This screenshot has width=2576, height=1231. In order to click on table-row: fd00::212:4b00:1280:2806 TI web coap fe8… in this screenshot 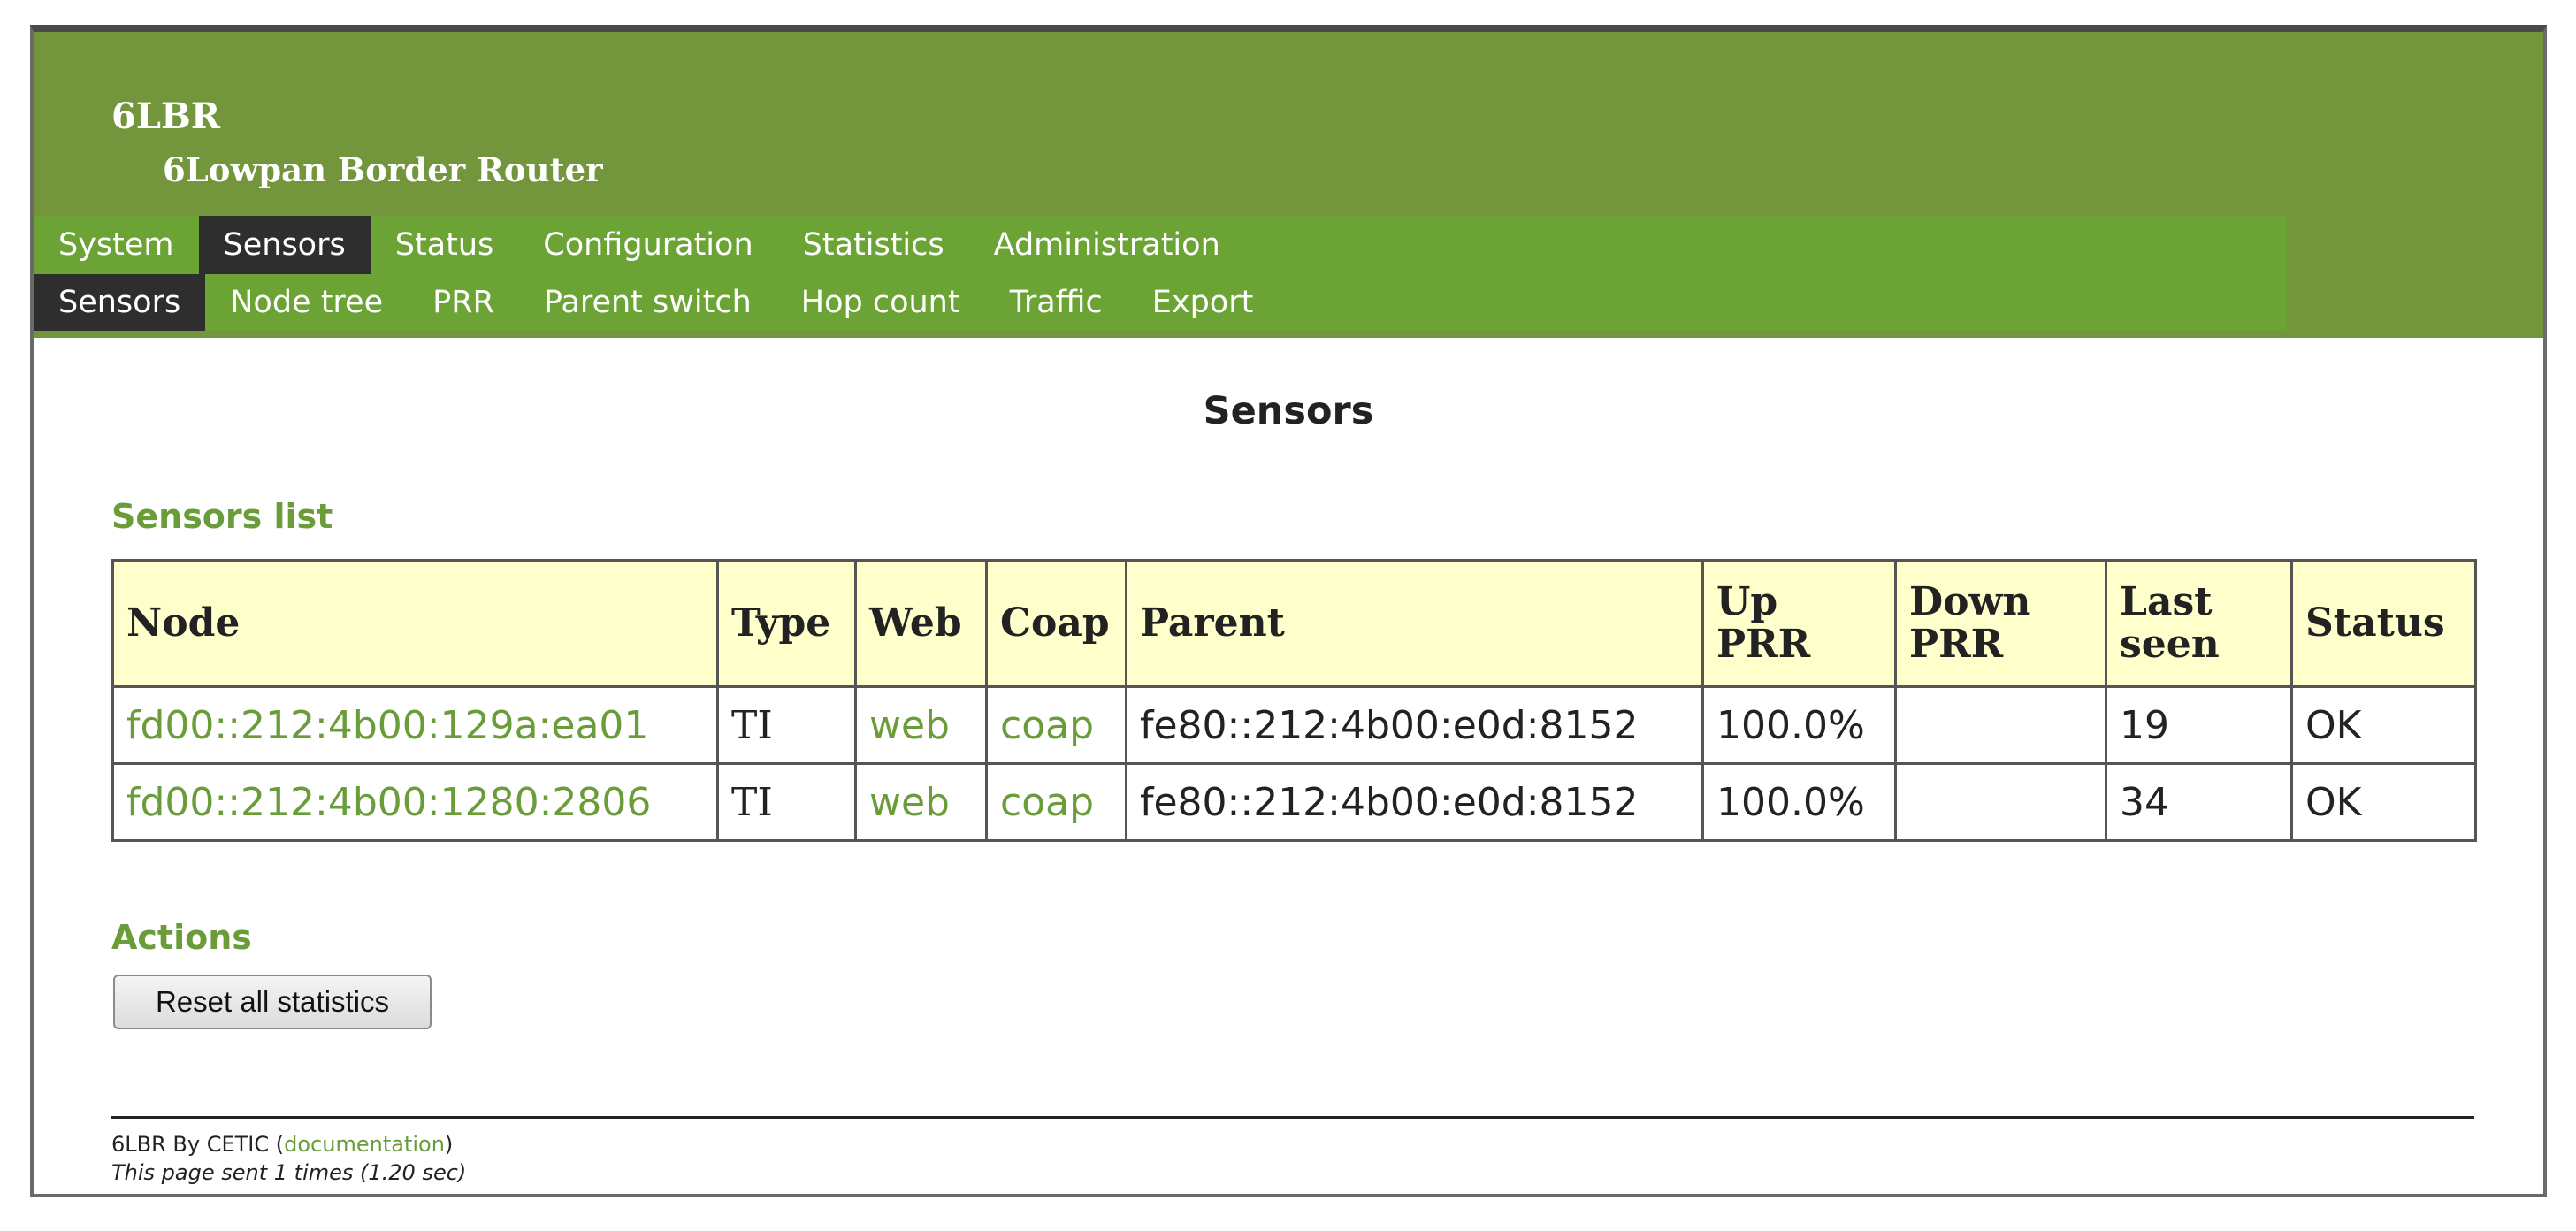, I will do `click(1294, 802)`.